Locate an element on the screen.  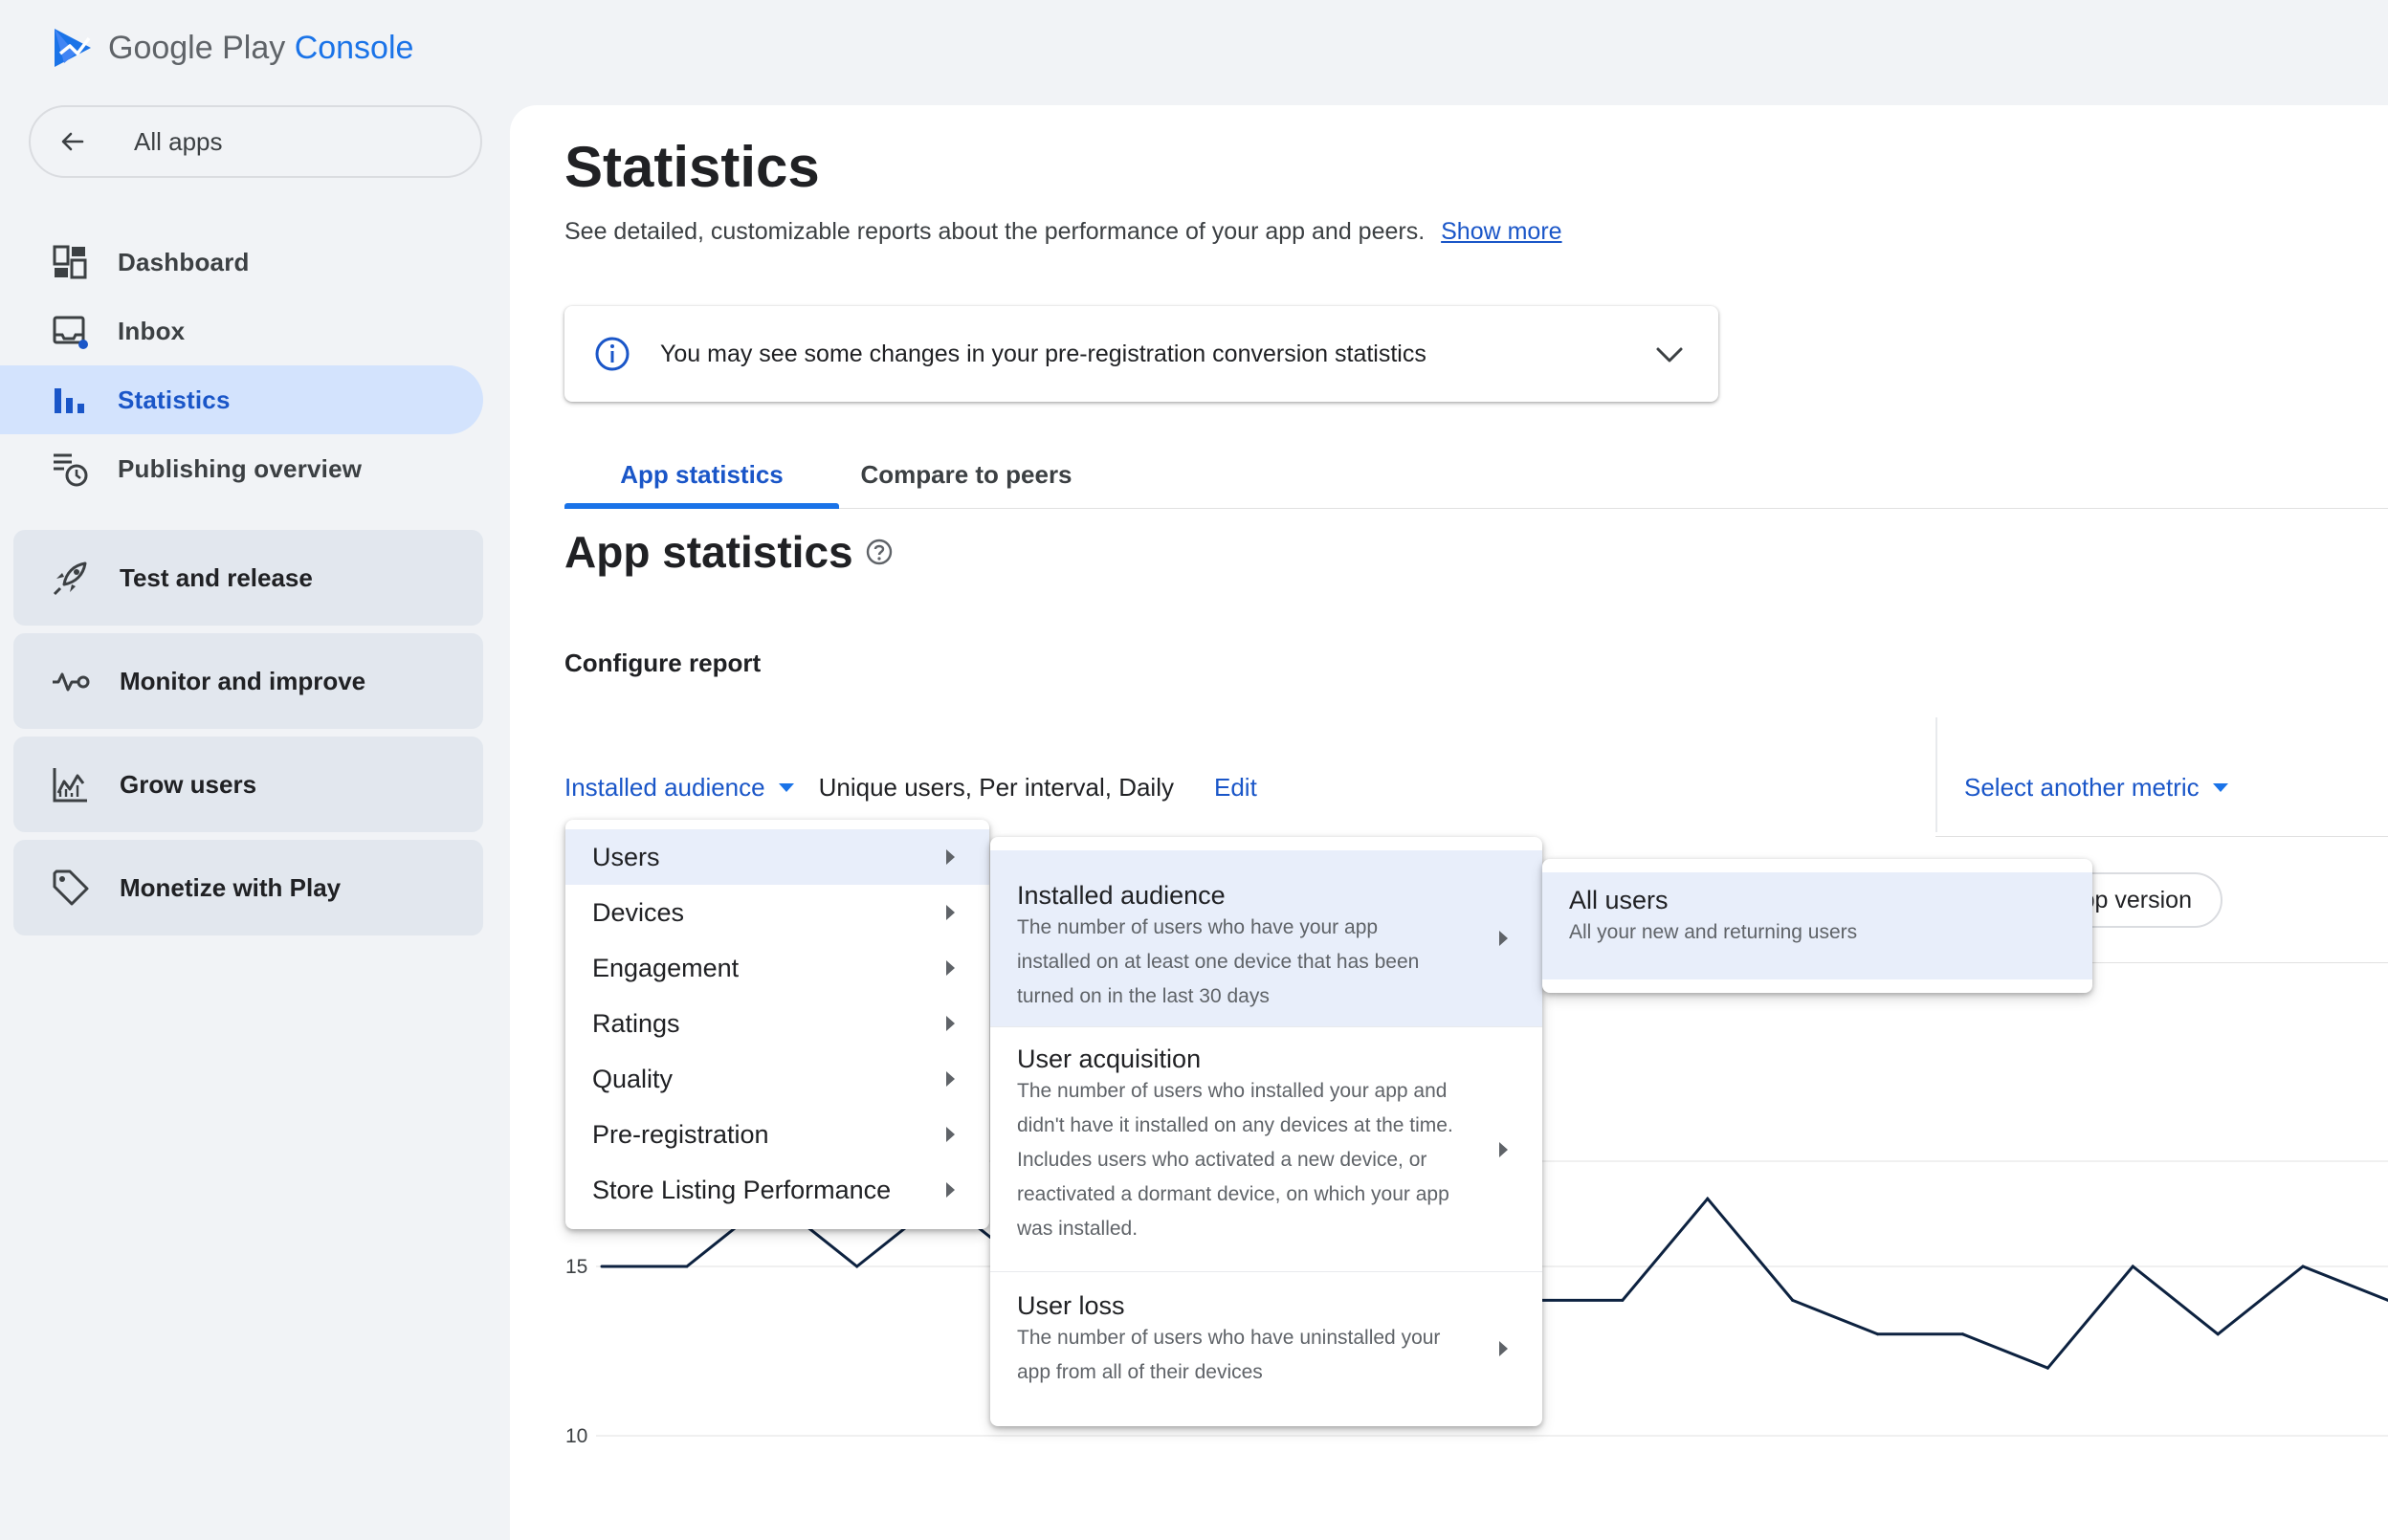
sidebar-group-label: Test and release is located at coordinates (217, 577).